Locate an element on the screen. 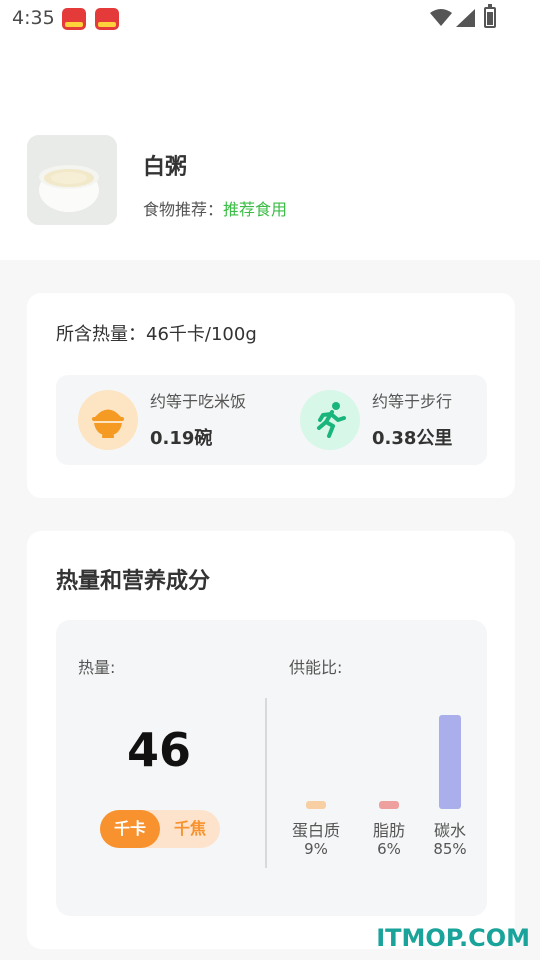 The height and width of the screenshot is (960, 540). running-icon is located at coordinates (330, 420).